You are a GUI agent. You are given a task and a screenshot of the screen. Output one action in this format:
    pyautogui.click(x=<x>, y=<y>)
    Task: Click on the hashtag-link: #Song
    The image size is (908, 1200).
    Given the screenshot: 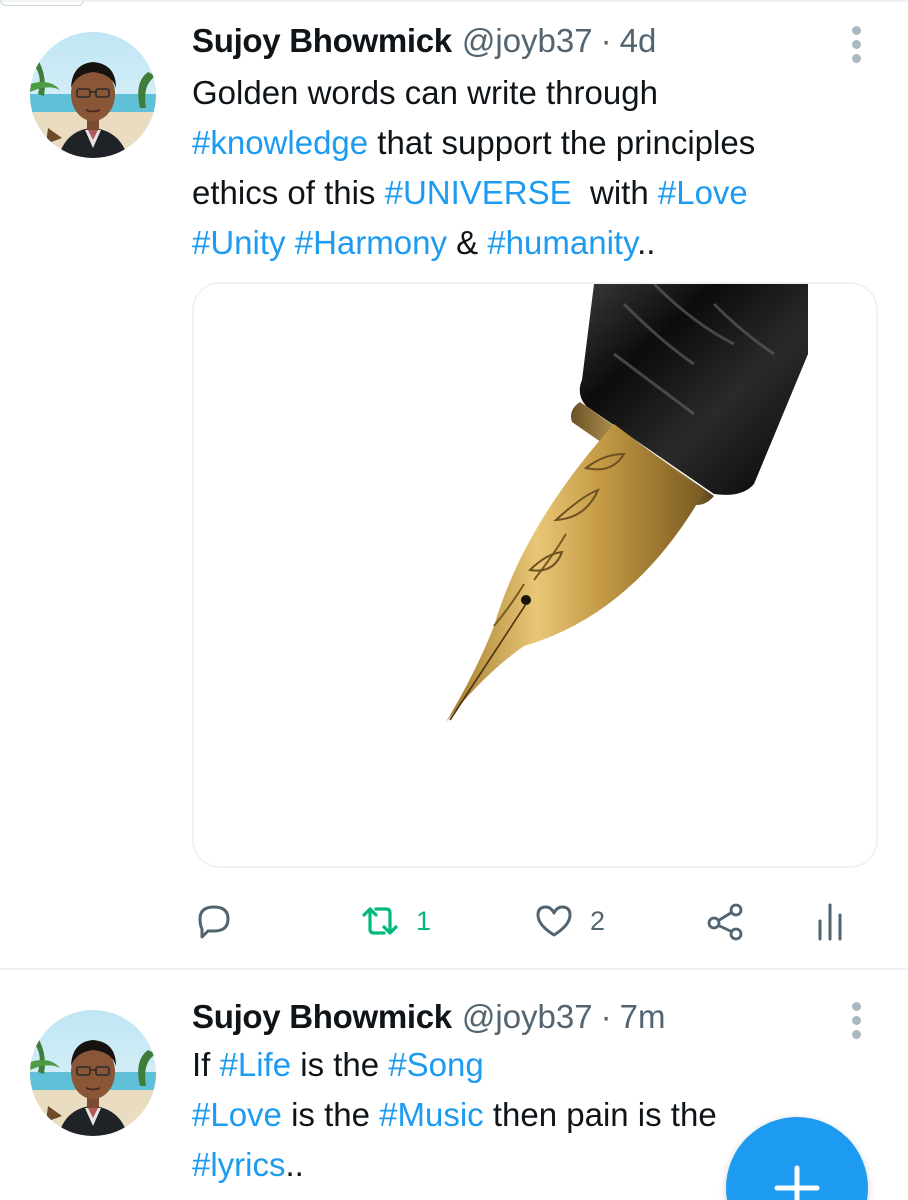 What is the action you would take?
    pyautogui.click(x=435, y=1064)
    